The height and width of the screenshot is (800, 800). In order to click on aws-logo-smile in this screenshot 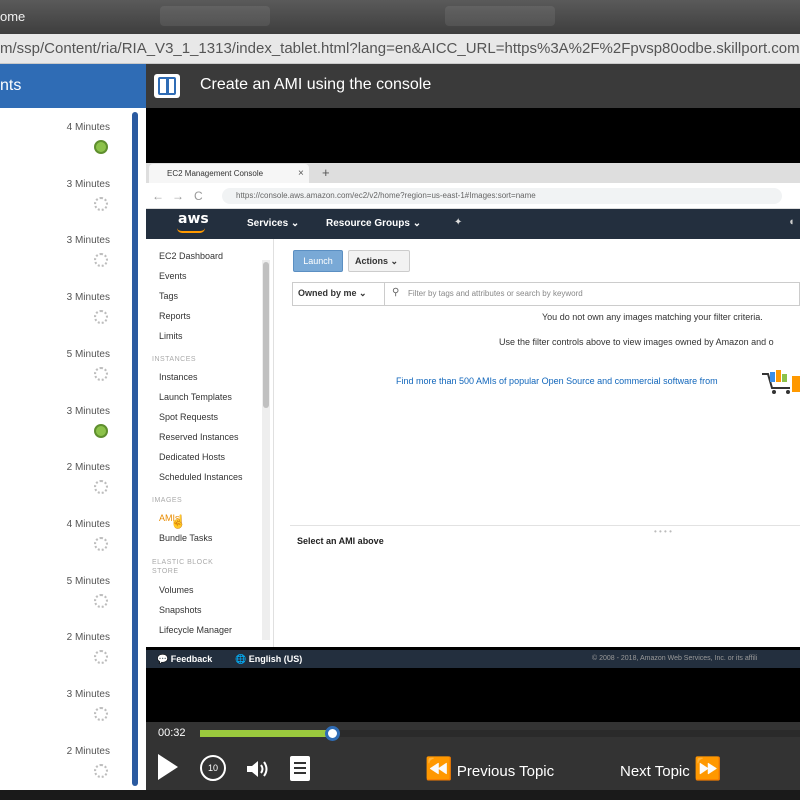, I will do `click(191, 230)`.